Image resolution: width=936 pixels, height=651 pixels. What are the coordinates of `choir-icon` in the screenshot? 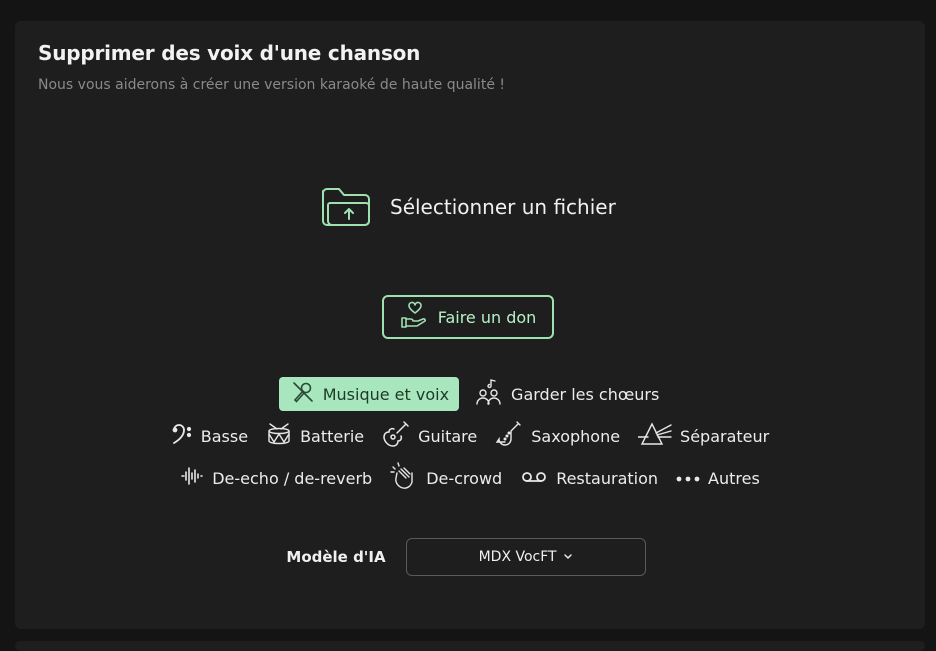 It's located at (489, 394).